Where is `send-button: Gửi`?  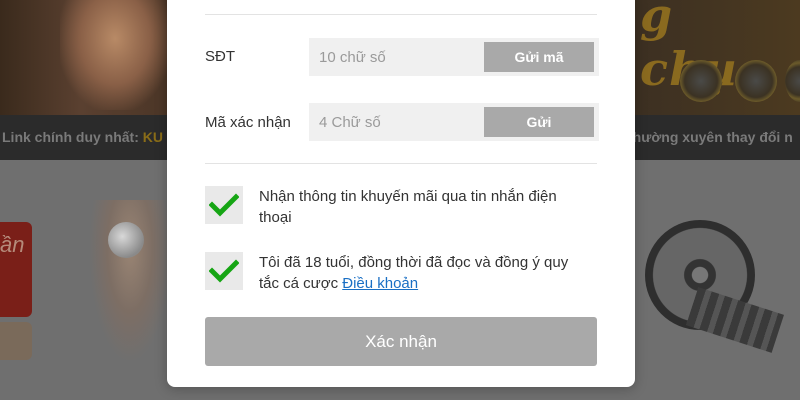 send-button: Gửi is located at coordinates (539, 122).